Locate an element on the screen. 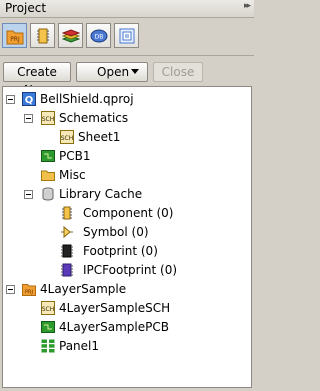 The height and width of the screenshot is (391, 320). component-view-button is located at coordinates (42, 35).